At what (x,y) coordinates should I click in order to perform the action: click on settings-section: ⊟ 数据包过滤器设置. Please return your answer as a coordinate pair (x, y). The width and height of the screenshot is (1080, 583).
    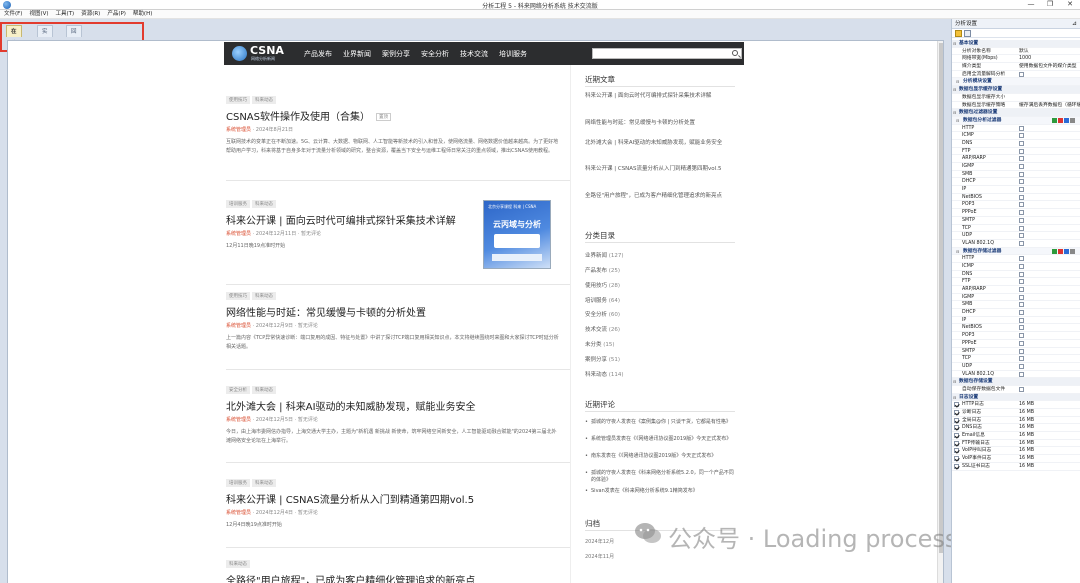
    Looking at the image, I should click on (1016, 113).